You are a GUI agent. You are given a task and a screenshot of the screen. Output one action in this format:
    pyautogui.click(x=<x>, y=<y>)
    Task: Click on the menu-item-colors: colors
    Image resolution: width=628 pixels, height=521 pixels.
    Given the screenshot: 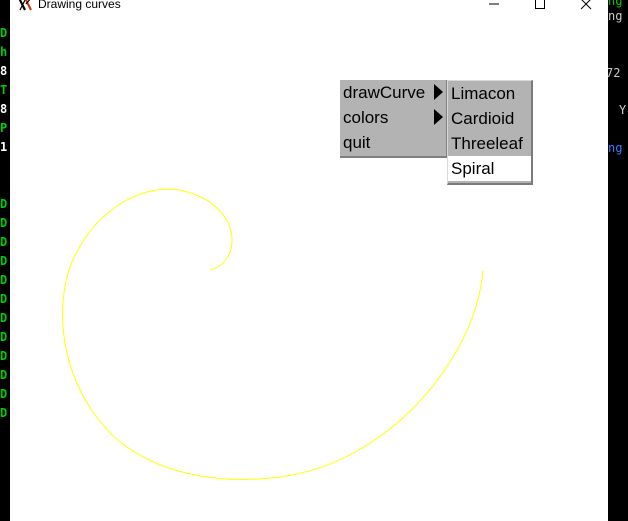 What is the action you would take?
    pyautogui.click(x=393, y=117)
    